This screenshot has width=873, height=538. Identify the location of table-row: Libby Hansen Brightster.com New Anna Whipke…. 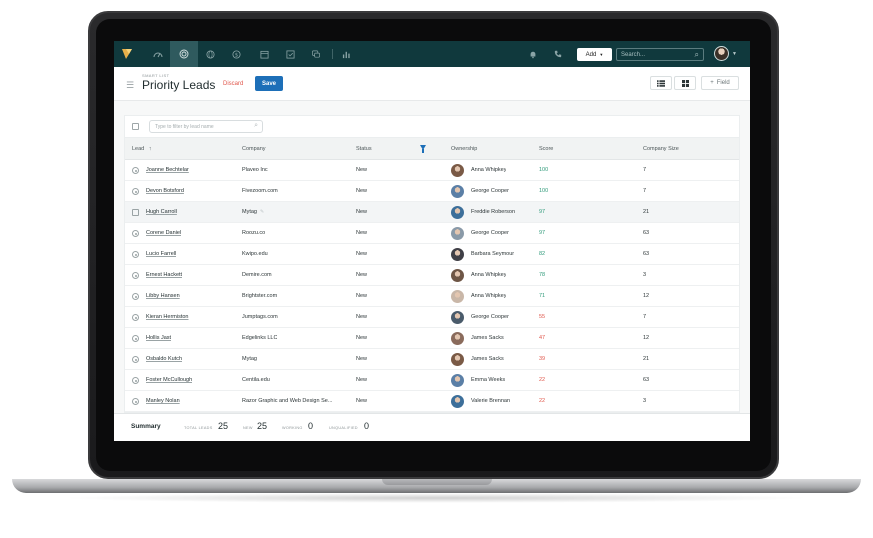
(432, 296).